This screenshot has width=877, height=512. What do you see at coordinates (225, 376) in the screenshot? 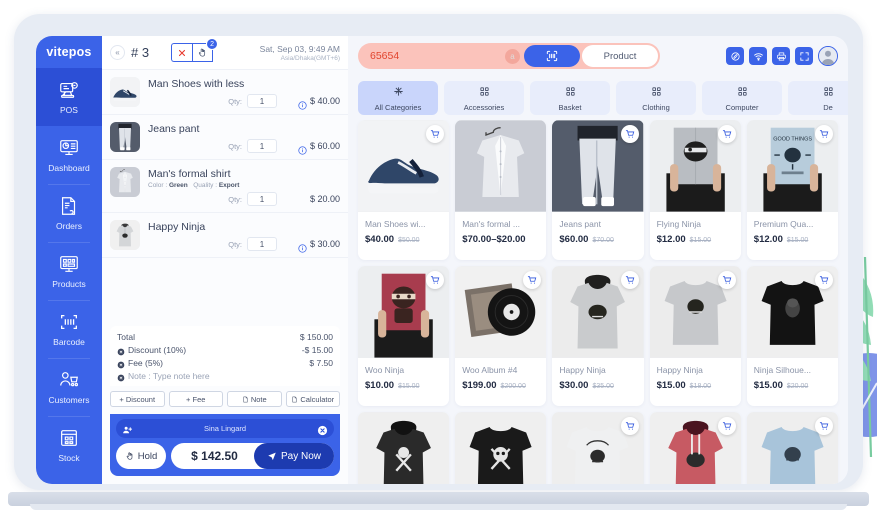
I see `total-row: Note : Type note here` at bounding box center [225, 376].